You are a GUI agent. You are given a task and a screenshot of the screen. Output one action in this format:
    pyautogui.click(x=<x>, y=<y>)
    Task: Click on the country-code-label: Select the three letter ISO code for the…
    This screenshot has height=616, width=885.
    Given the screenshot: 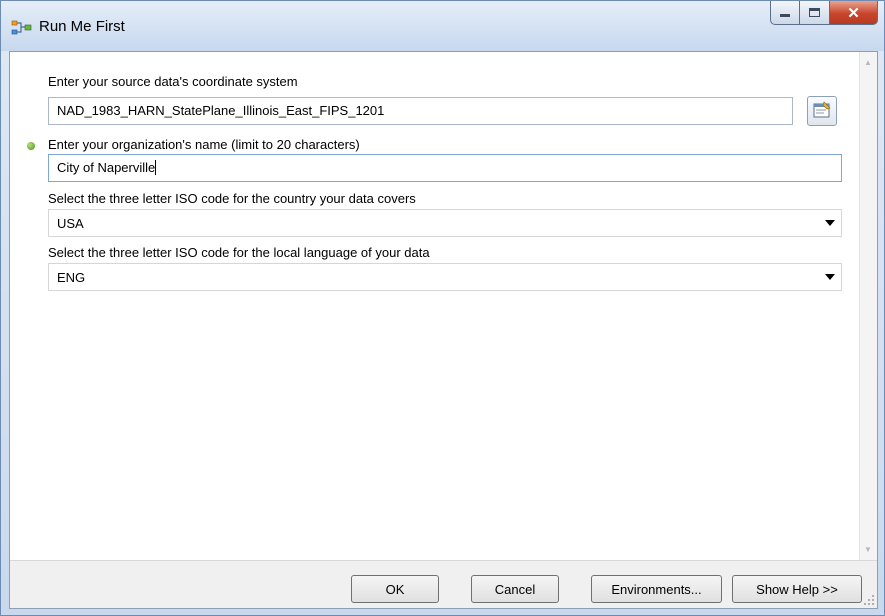 What is the action you would take?
    pyautogui.click(x=232, y=198)
    